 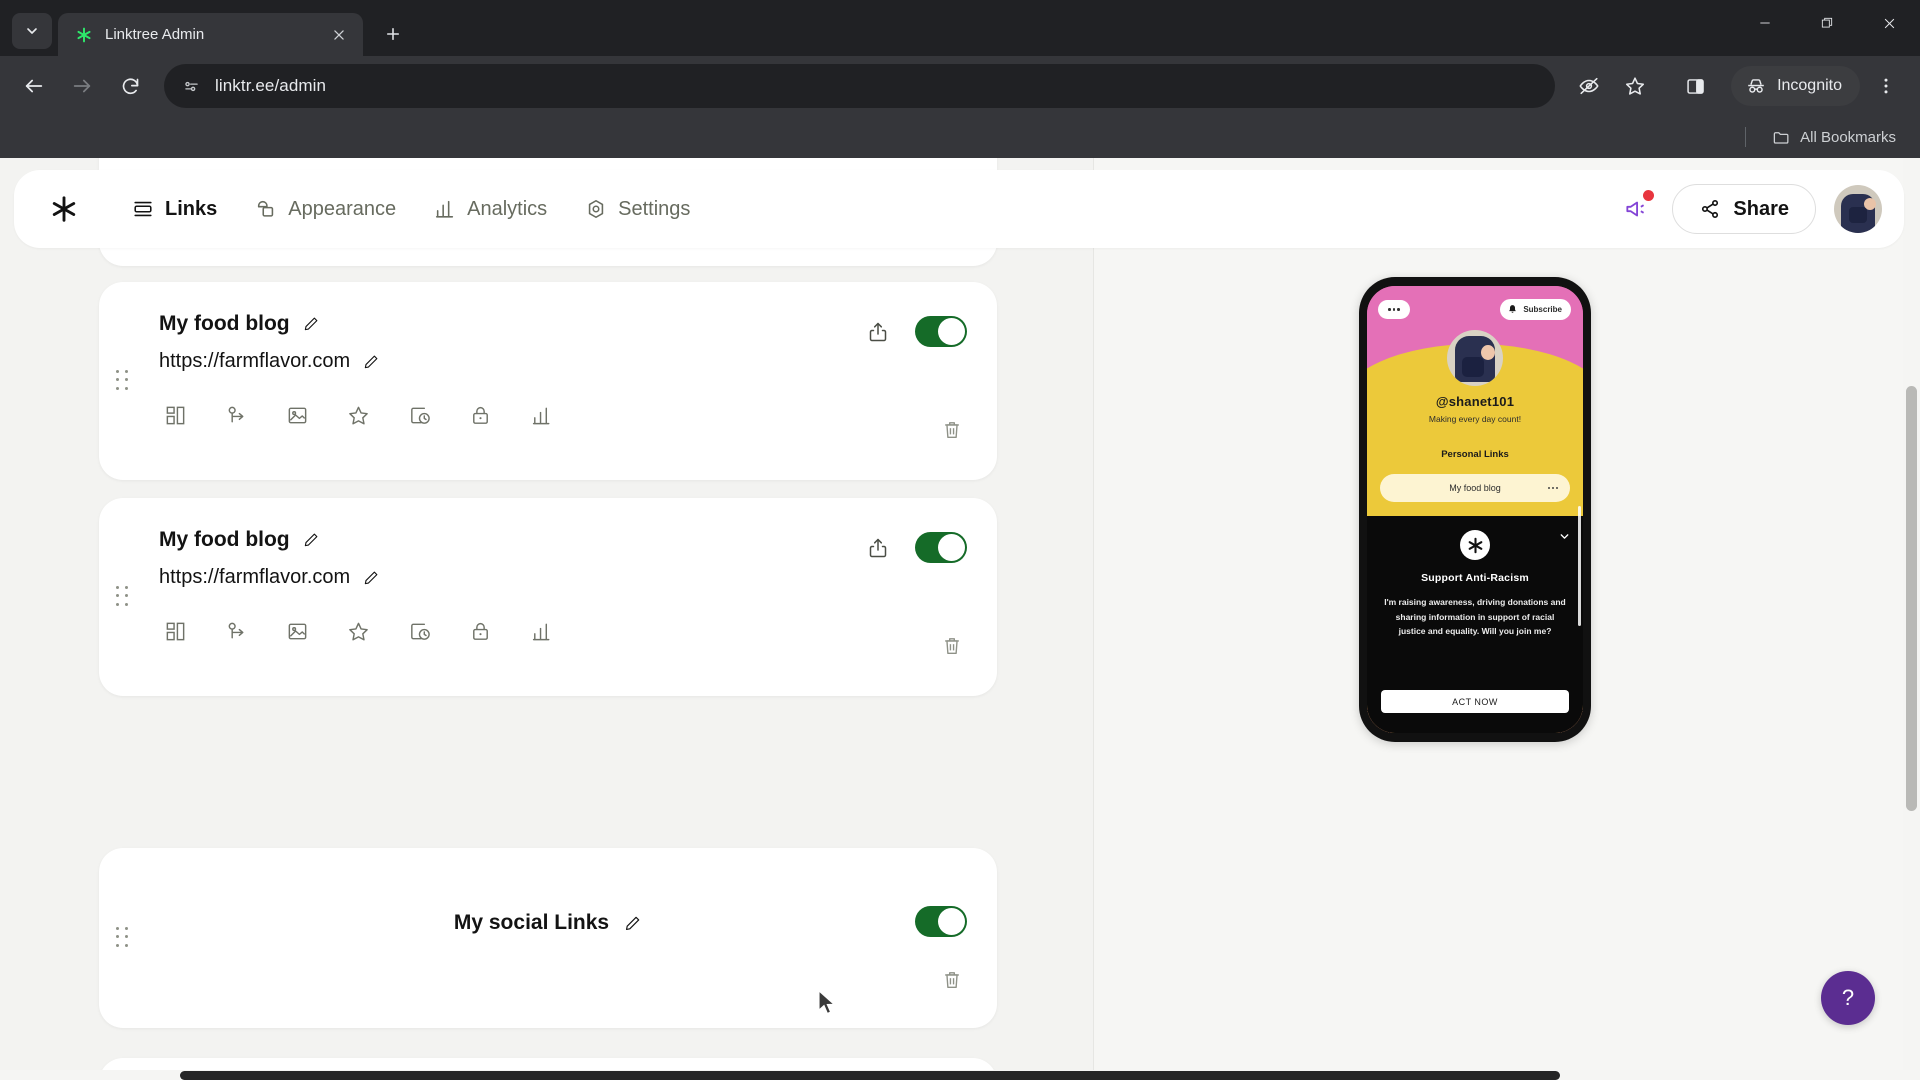 I want to click on analytics-bars-icon, so click(x=445, y=209).